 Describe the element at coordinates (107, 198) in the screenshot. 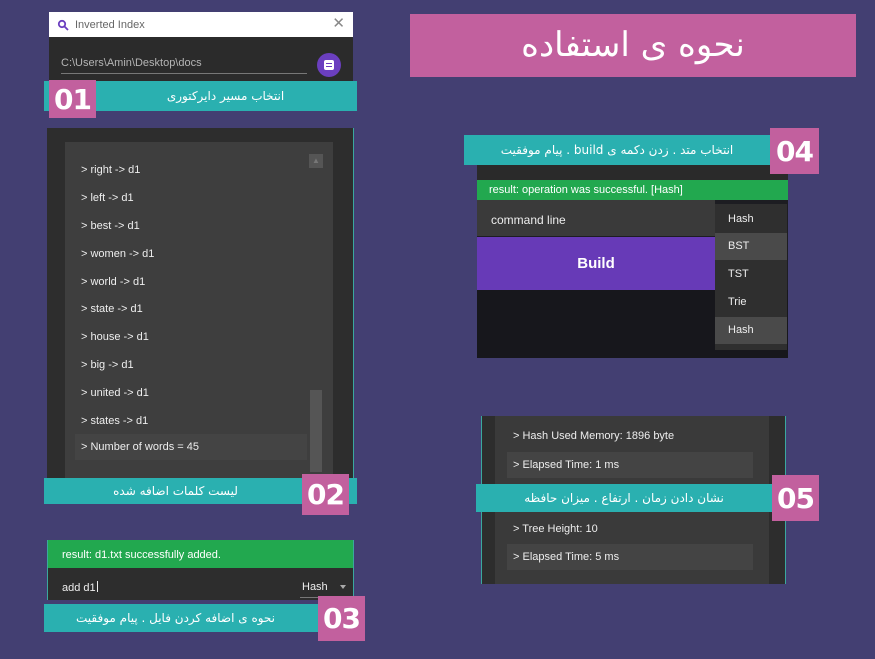

I see `list-item: > left -> d1` at that location.